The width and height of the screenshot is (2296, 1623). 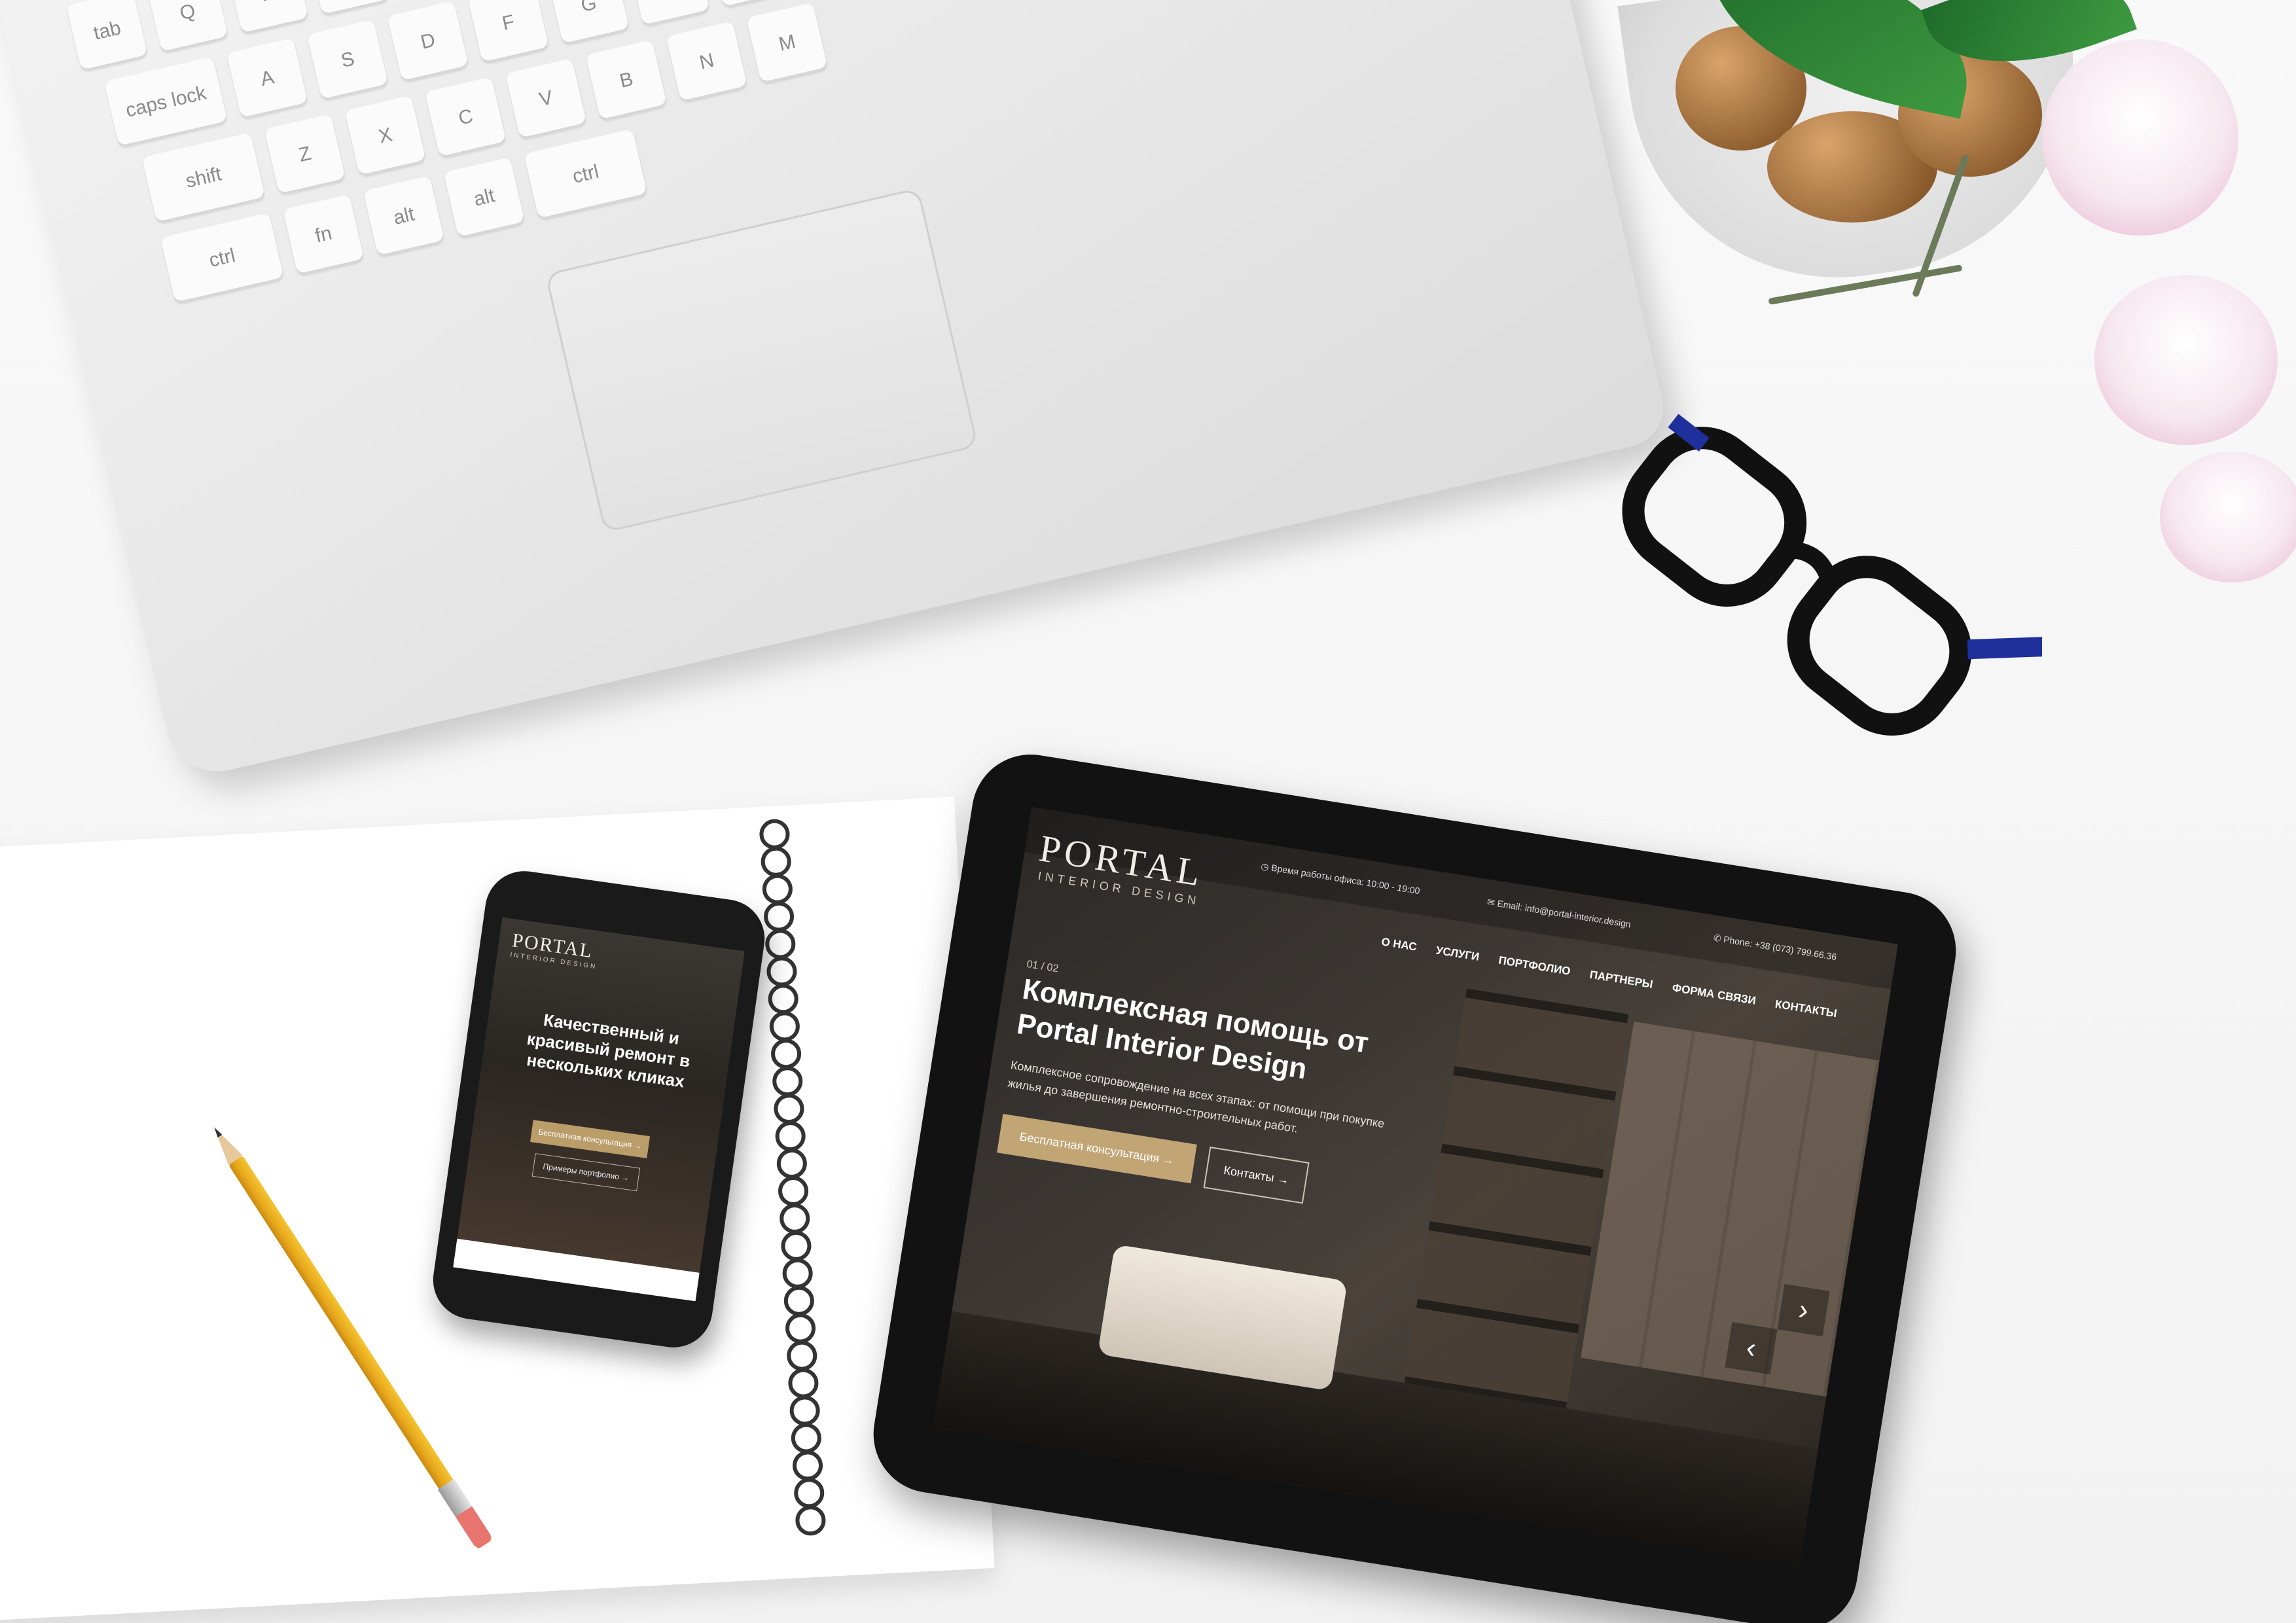 I want to click on nav-item-contacts: КОНТАКТЫ, so click(x=1806, y=1010).